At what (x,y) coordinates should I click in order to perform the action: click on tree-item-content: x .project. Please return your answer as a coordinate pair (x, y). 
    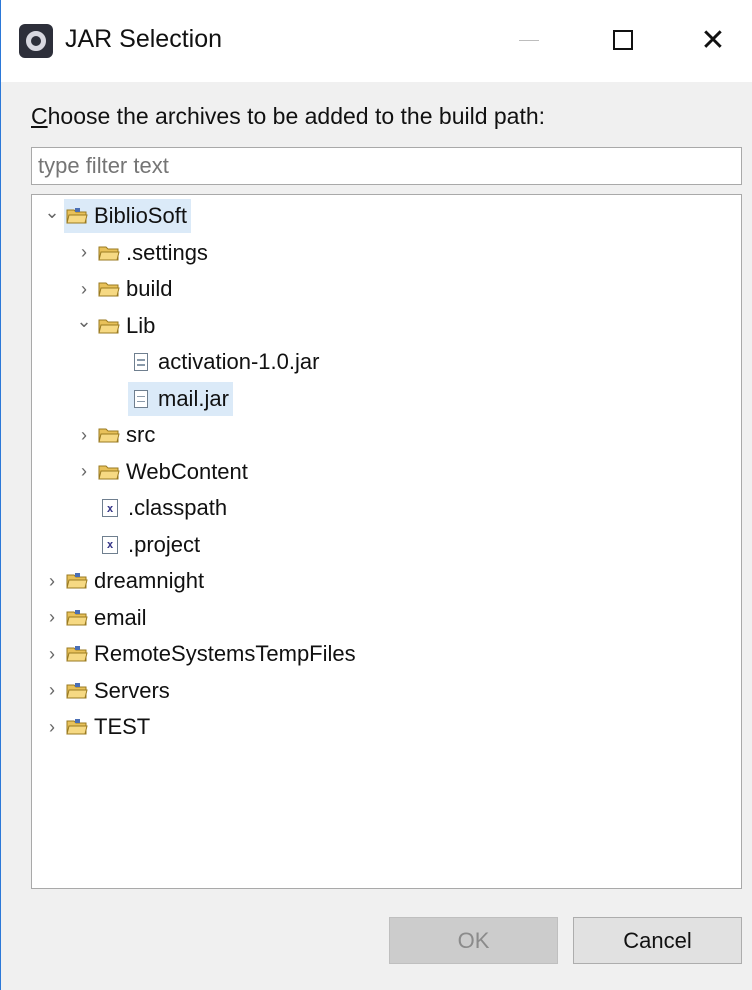
    Looking at the image, I should click on (150, 545).